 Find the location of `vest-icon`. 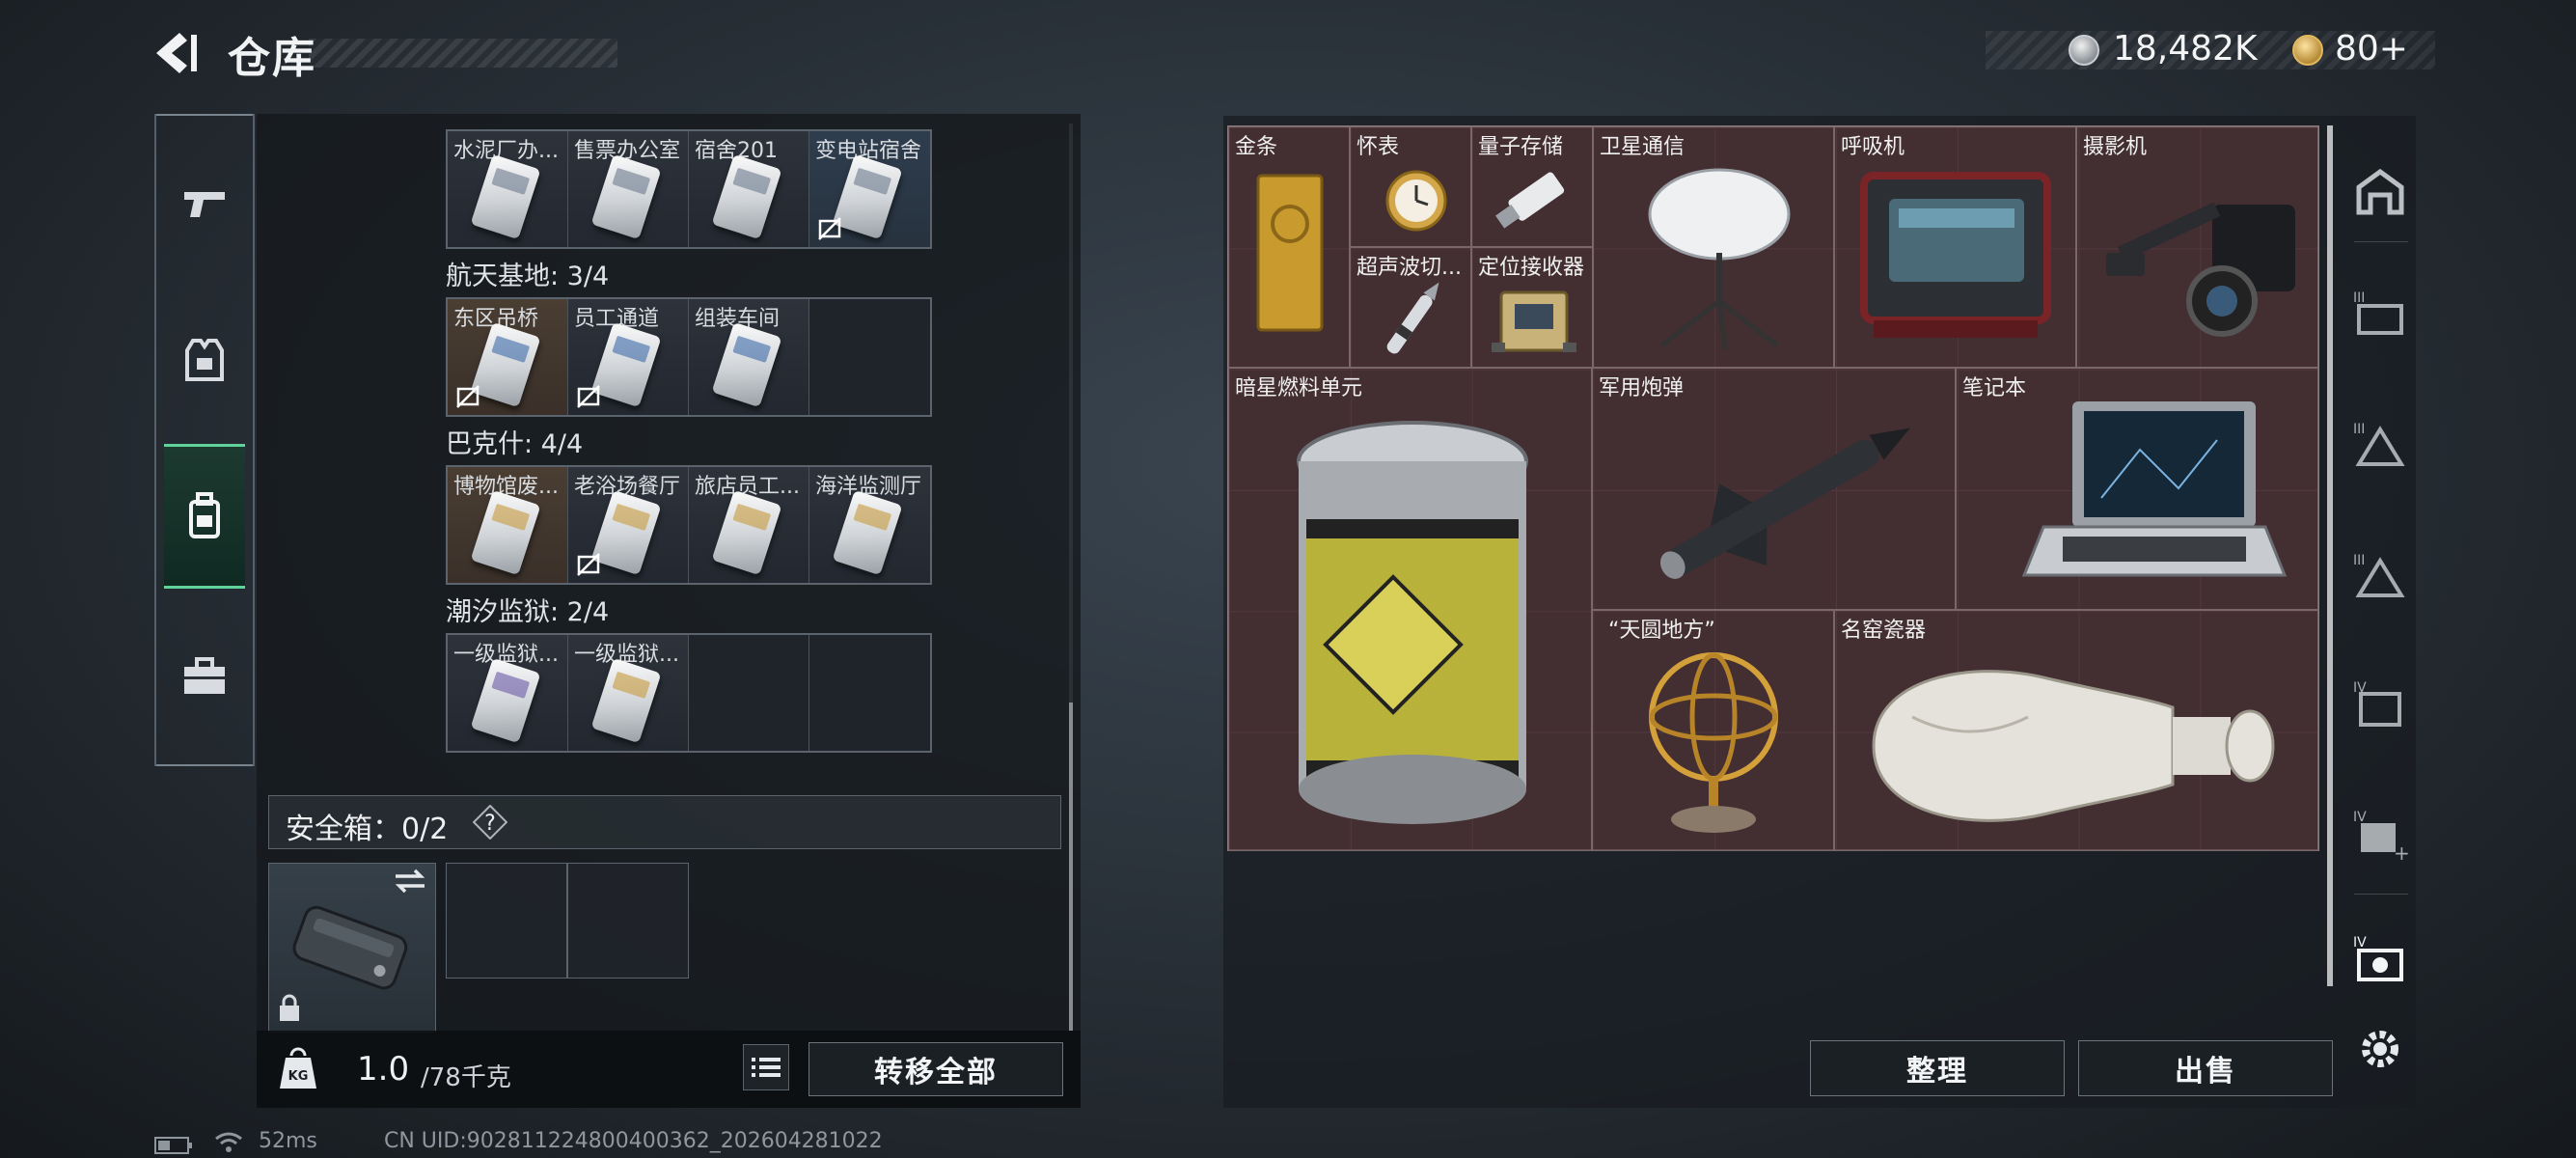

vest-icon is located at coordinates (204, 360).